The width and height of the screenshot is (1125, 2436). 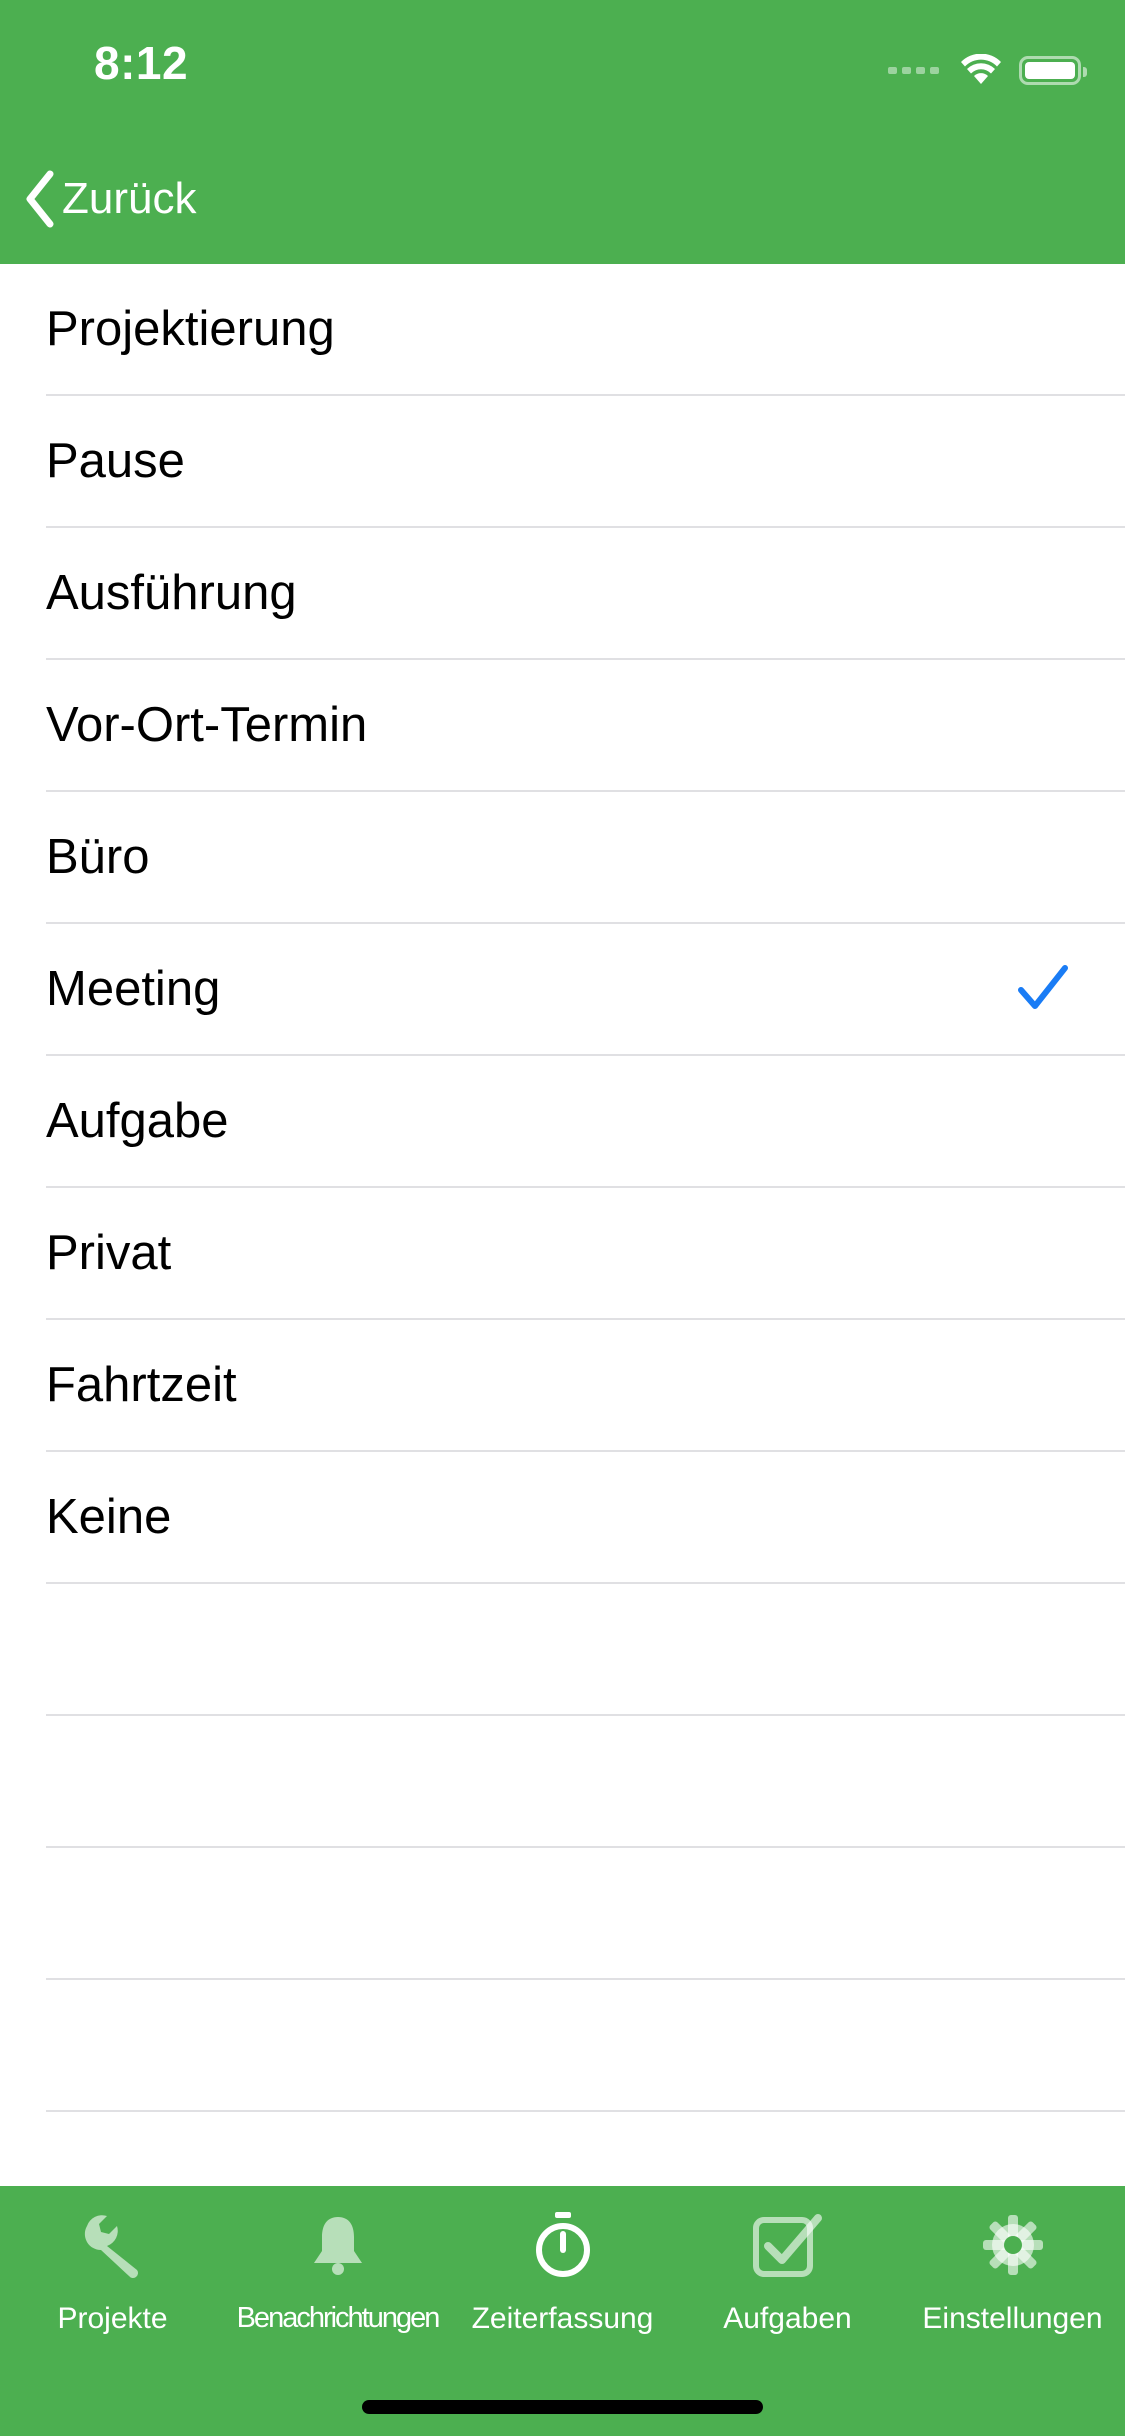 What do you see at coordinates (585, 1518) in the screenshot?
I see `list-item-keine: Keine` at bounding box center [585, 1518].